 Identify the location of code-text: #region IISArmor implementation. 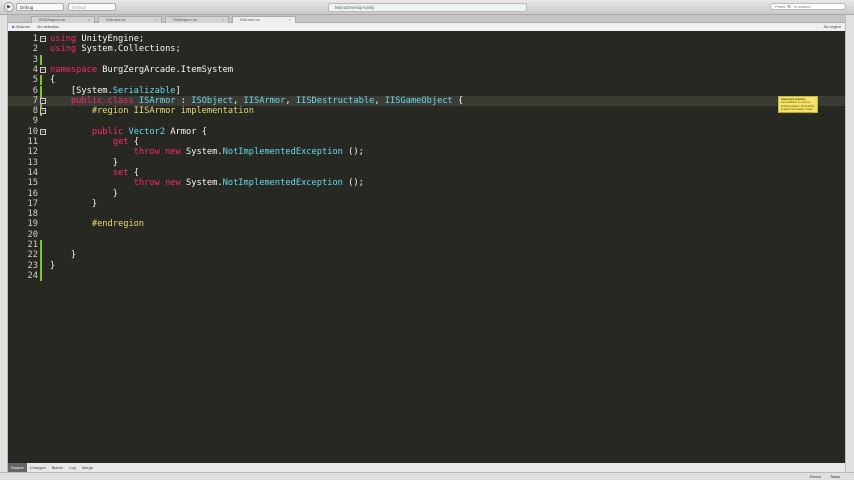
(152, 111).